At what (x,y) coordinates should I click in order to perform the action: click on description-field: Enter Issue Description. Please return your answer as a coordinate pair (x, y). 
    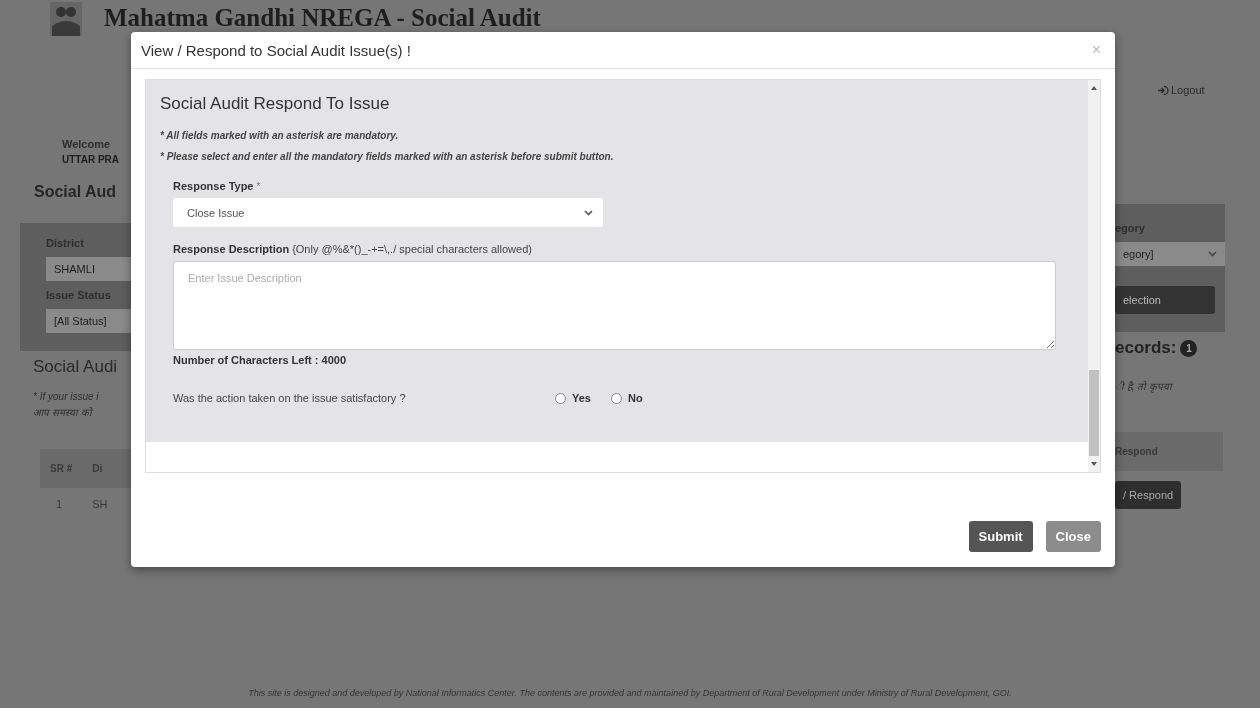
    Looking at the image, I should click on (614, 305).